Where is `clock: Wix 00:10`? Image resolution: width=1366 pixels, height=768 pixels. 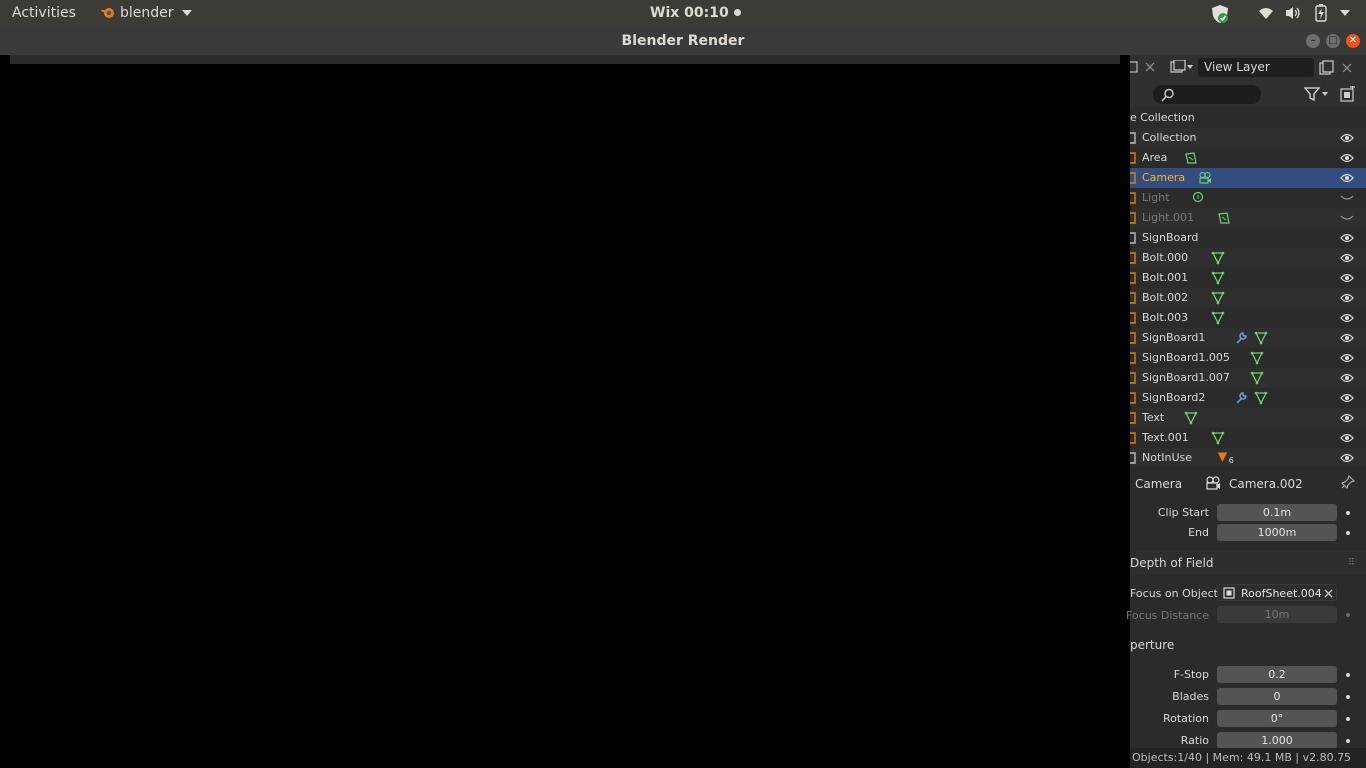
clock: Wix 00:10 is located at coordinates (695, 13).